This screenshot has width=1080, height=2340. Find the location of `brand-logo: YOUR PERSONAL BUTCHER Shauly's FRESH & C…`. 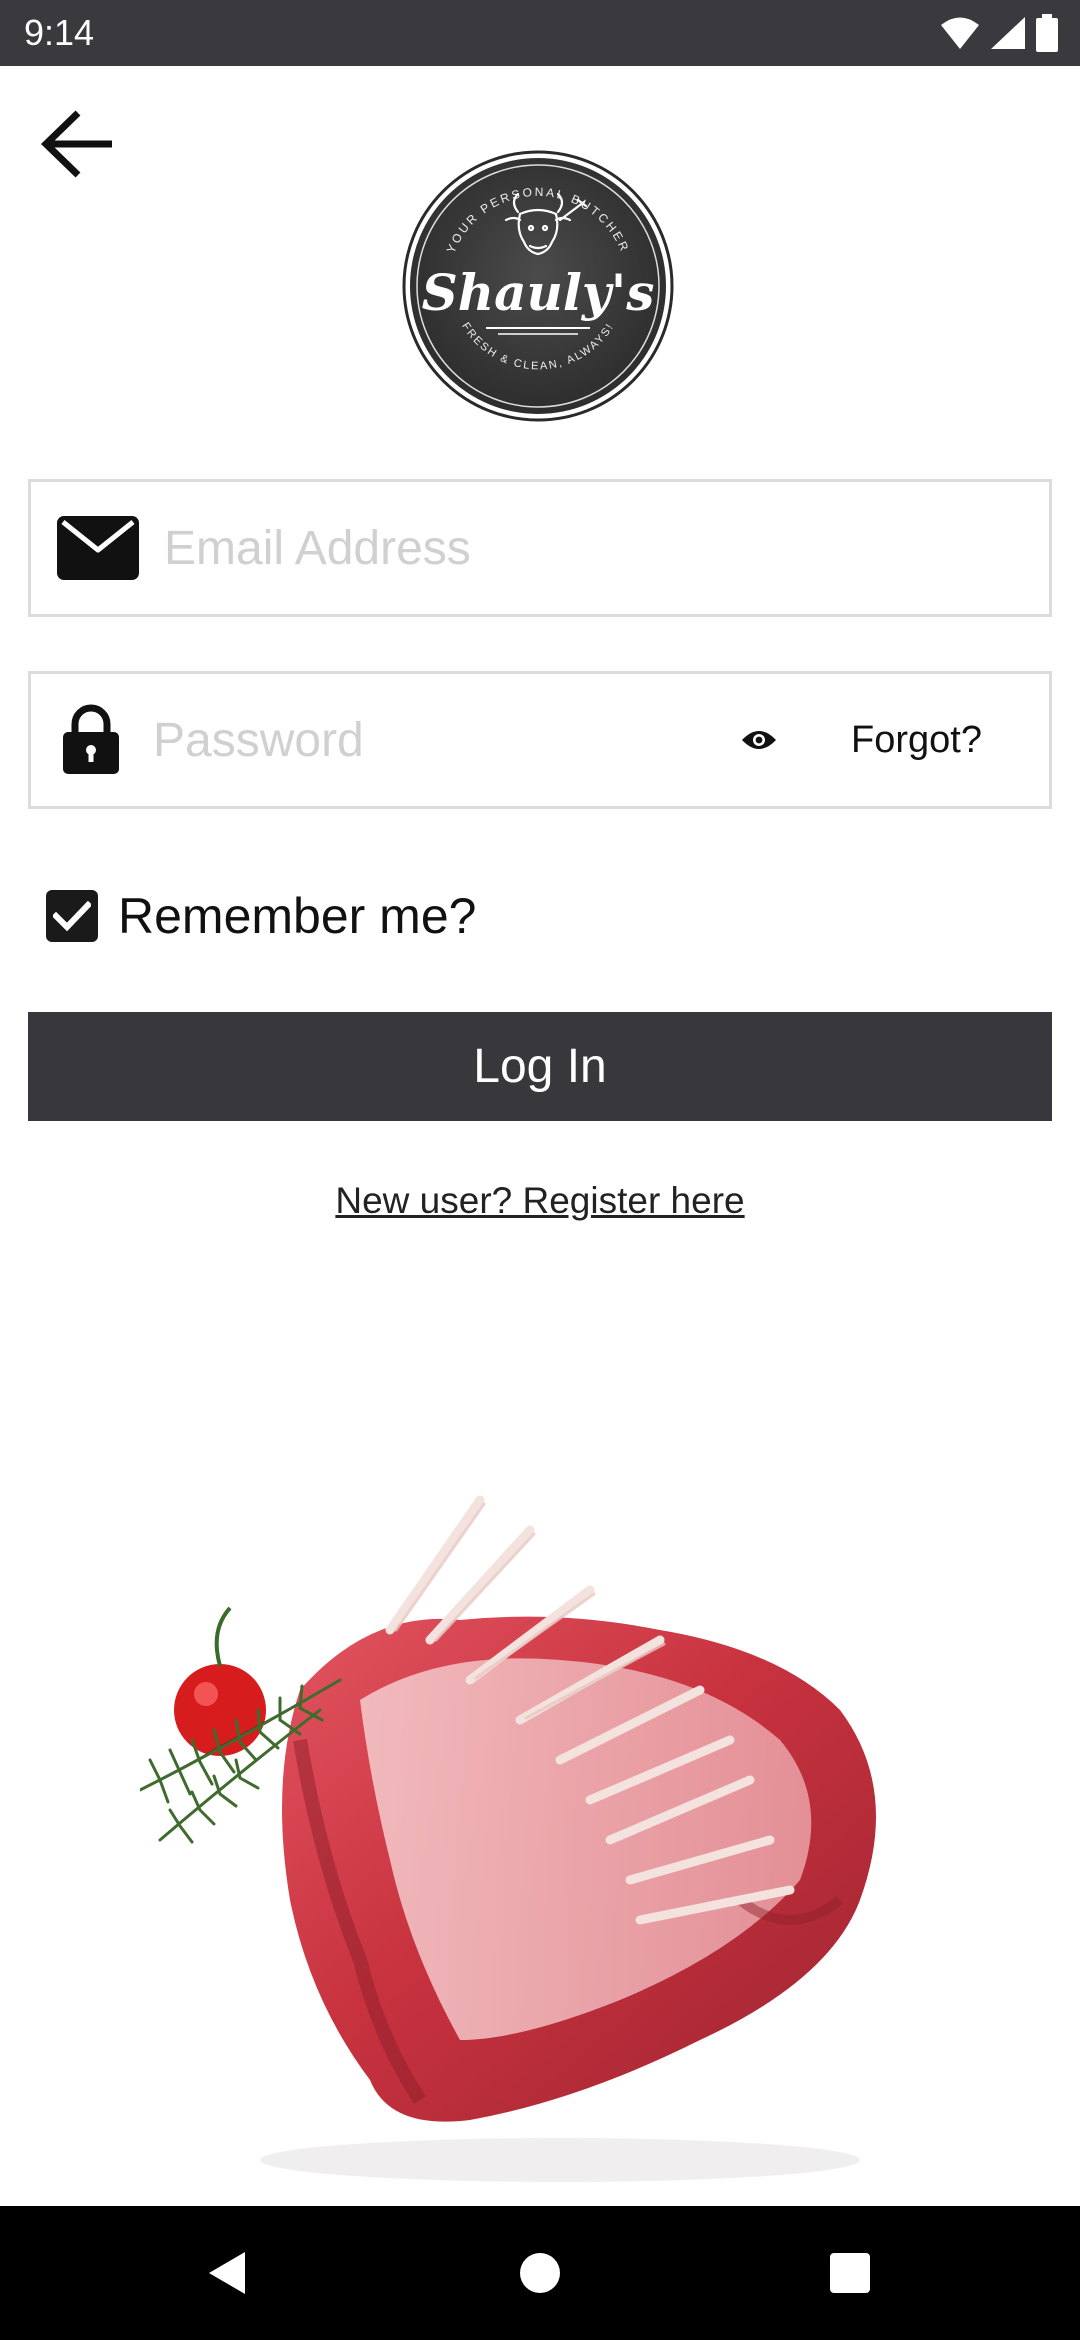

brand-logo: YOUR PERSONAL BUTCHER Shauly's FRESH & C… is located at coordinates (538, 286).